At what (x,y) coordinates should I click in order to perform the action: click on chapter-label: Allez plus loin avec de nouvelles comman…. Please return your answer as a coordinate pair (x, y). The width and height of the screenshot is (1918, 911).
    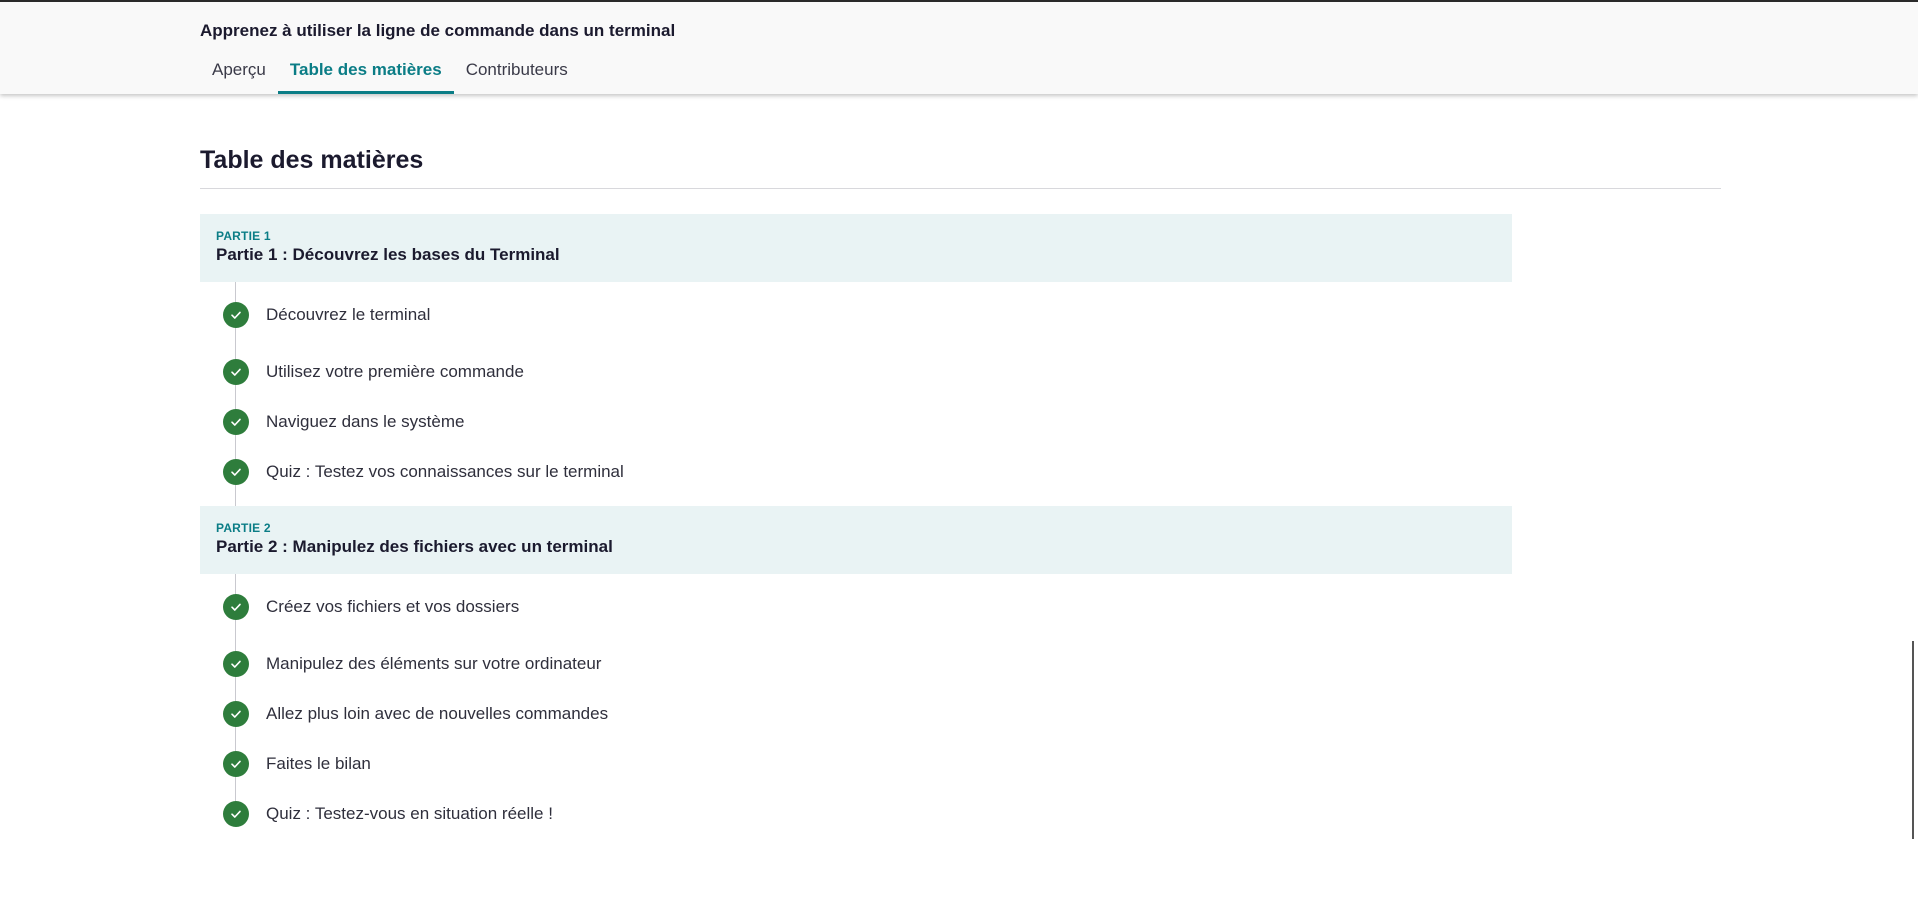
    Looking at the image, I should click on (437, 713).